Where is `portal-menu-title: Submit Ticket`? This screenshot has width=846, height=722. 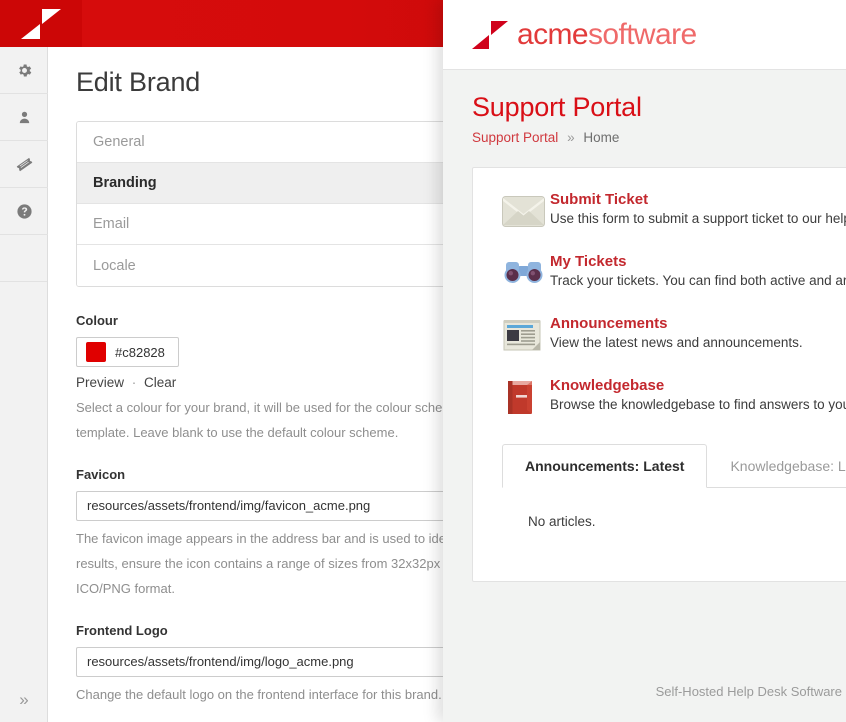
portal-menu-title: Submit Ticket is located at coordinates (698, 199).